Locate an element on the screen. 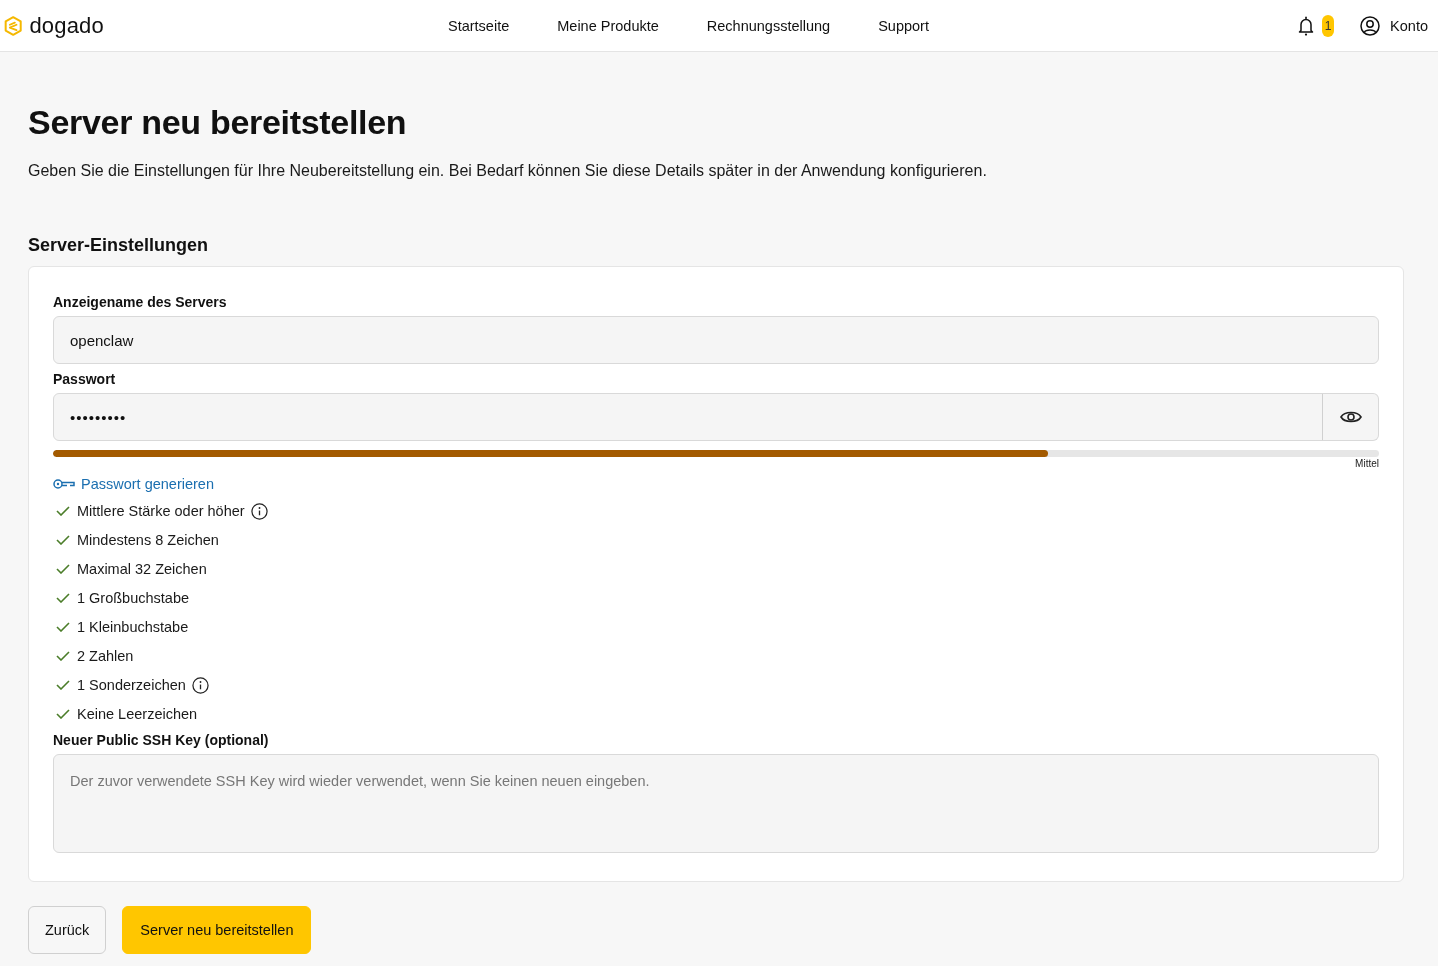 The height and width of the screenshot is (966, 1438). generate-password-link: Passwort generieren is located at coordinates (133, 484).